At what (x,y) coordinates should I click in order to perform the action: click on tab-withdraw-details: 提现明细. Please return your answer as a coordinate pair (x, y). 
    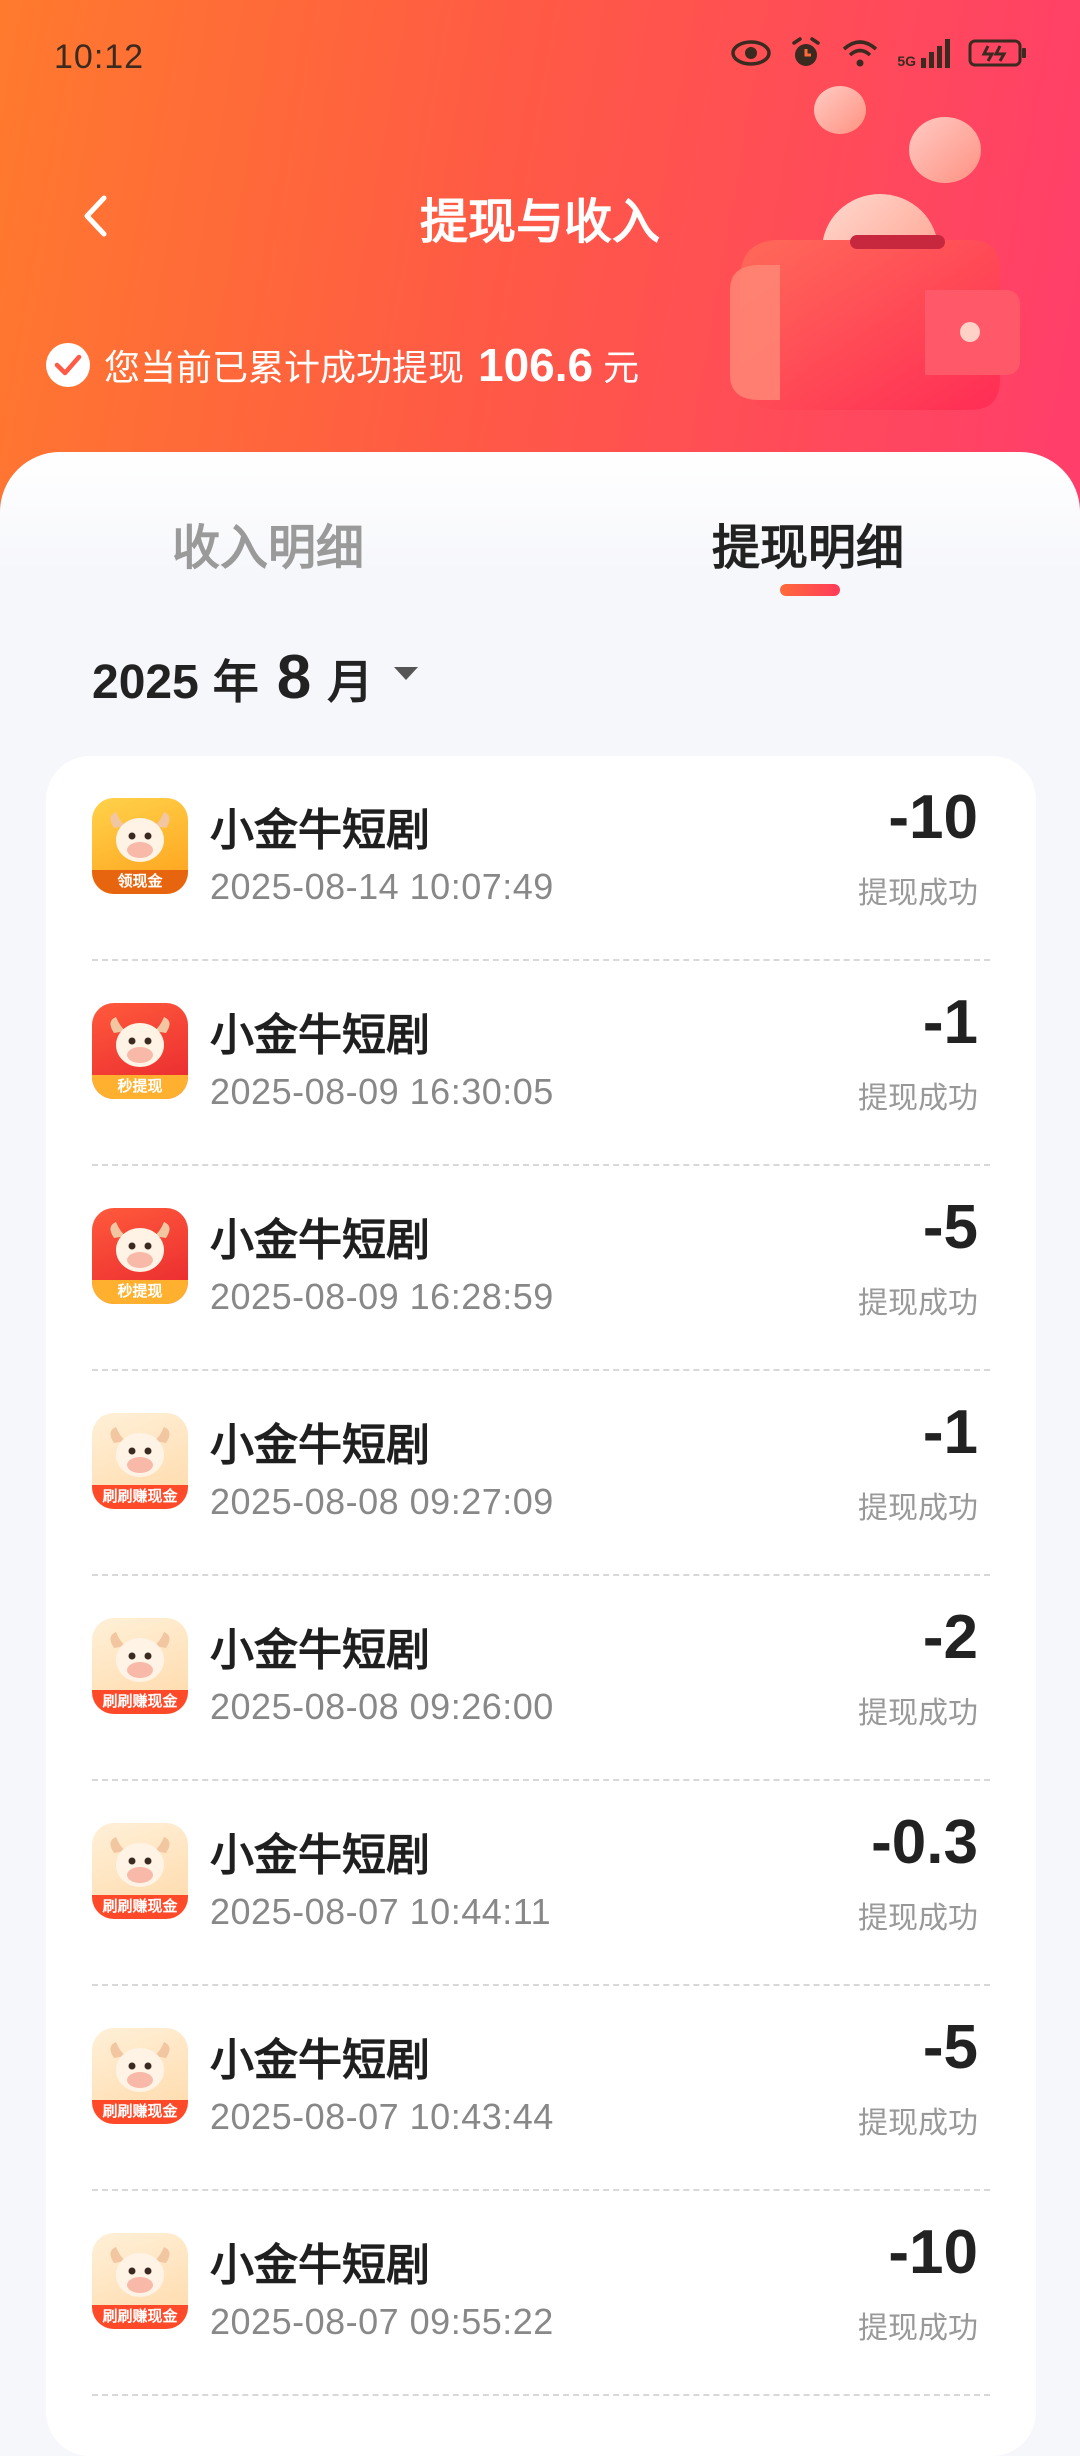
    Looking at the image, I should click on (808, 543).